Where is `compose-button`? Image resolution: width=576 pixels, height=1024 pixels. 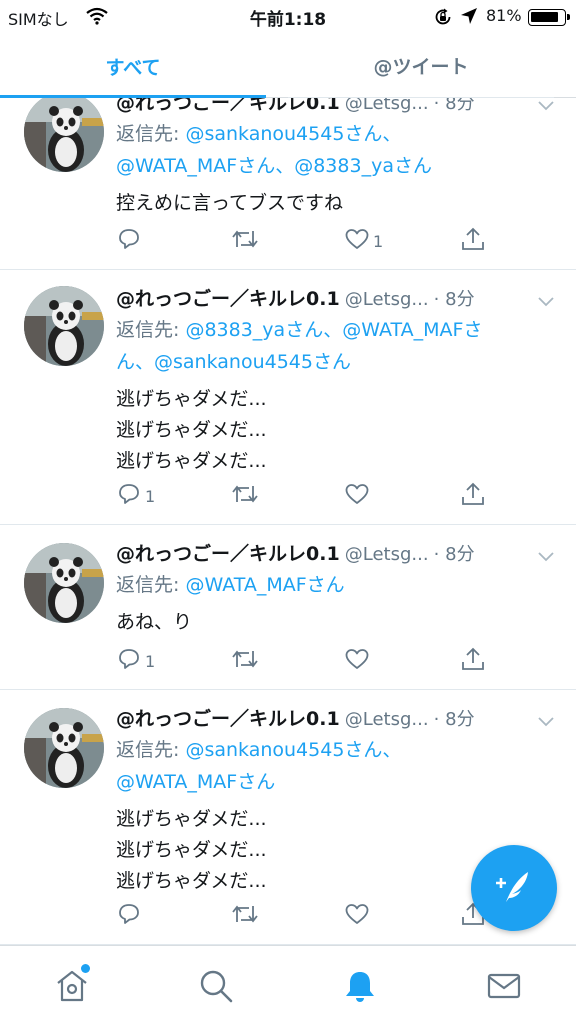 compose-button is located at coordinates (514, 888).